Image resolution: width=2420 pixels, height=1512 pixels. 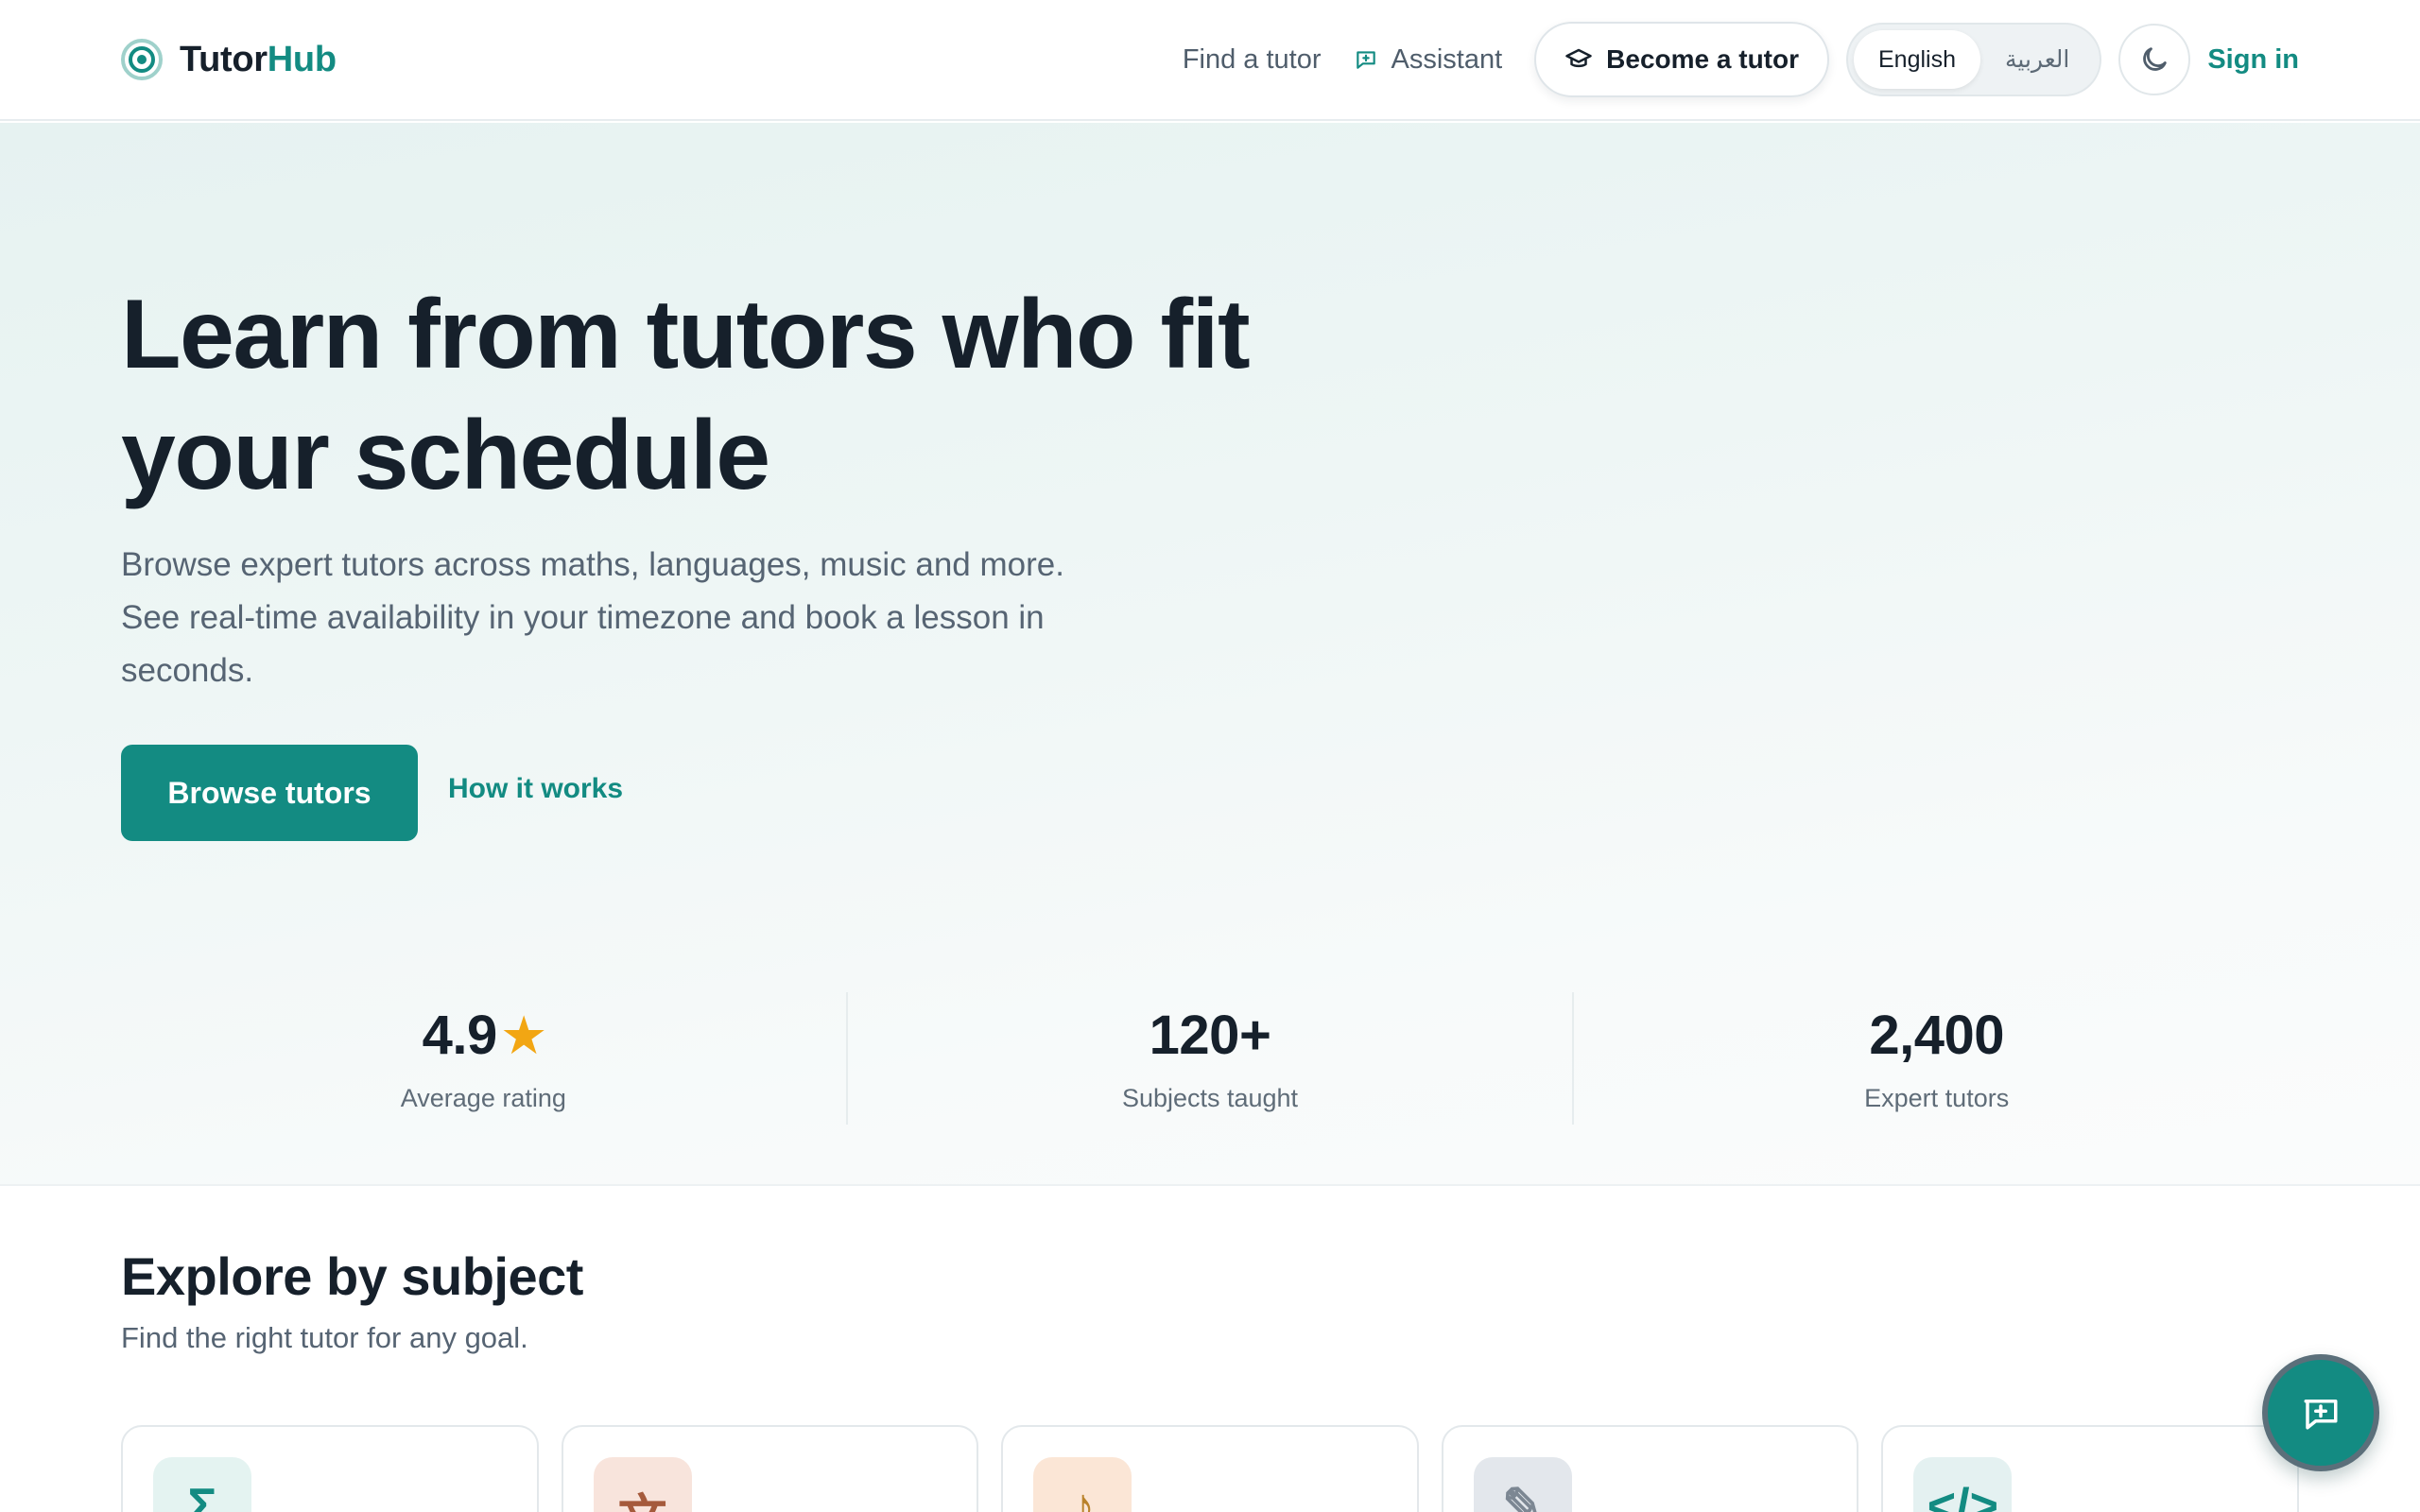 I want to click on subject-card-maths: Σ, so click(x=330, y=1468).